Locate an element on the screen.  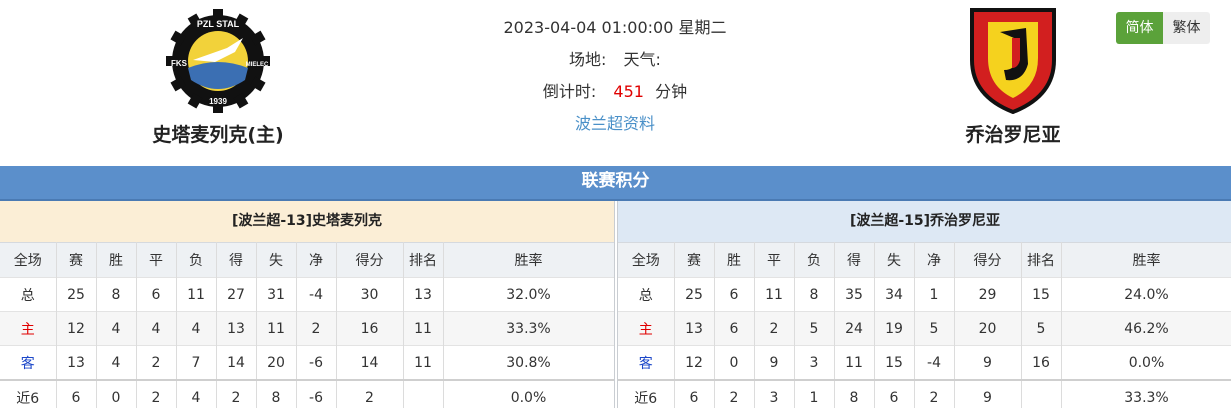
table-cell: 7 is located at coordinates (196, 362).